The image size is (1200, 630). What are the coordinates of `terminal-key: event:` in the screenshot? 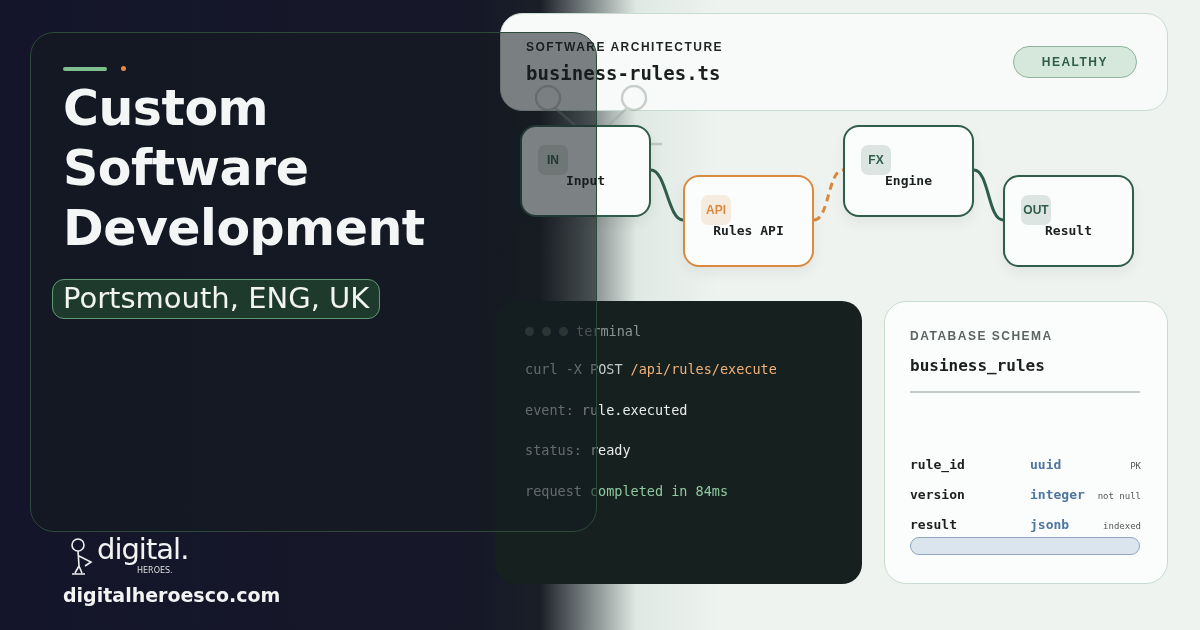 It's located at (549, 421).